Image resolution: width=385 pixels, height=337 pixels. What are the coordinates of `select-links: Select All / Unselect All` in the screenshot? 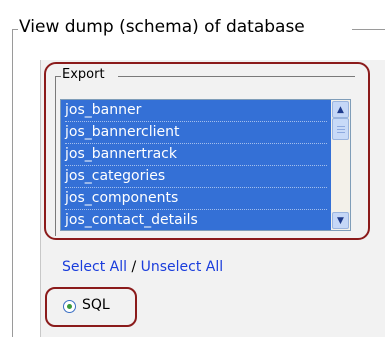 It's located at (142, 267).